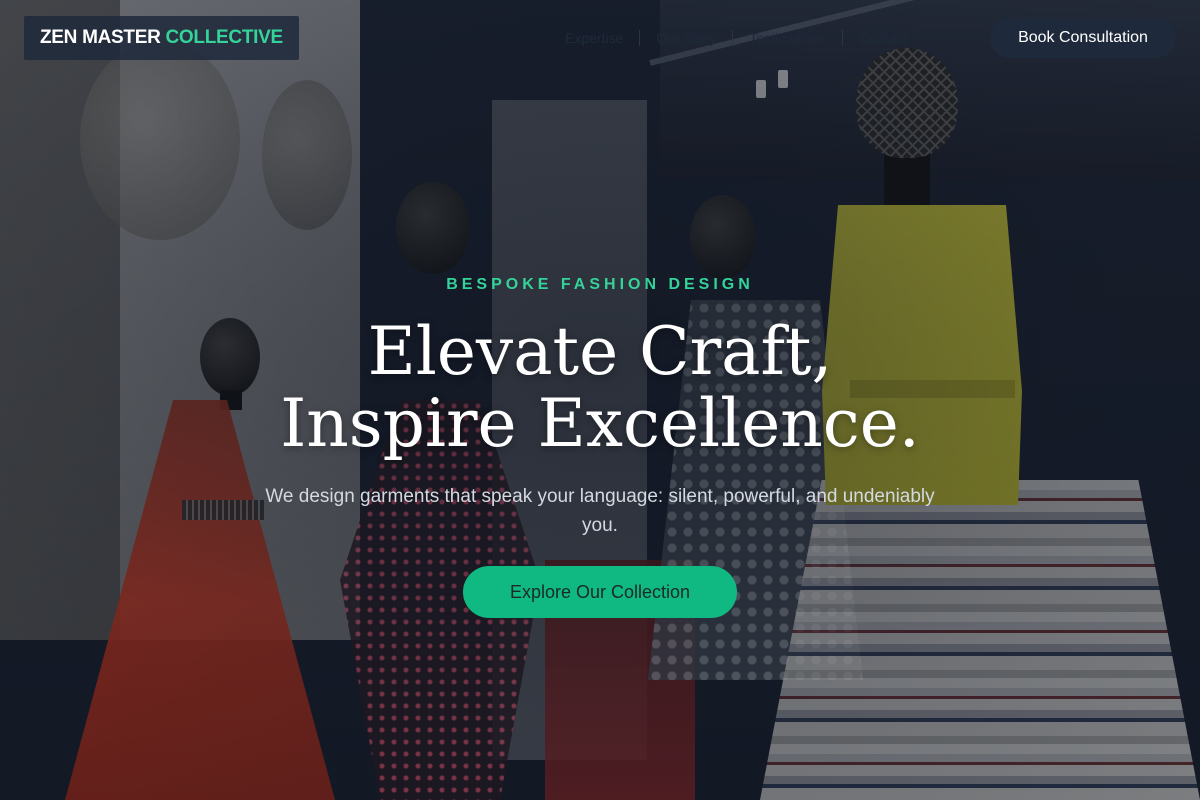  Describe the element at coordinates (600, 284) in the screenshot. I see `hero-eyebrow: BESPOKE FASHION DESIGN` at that location.